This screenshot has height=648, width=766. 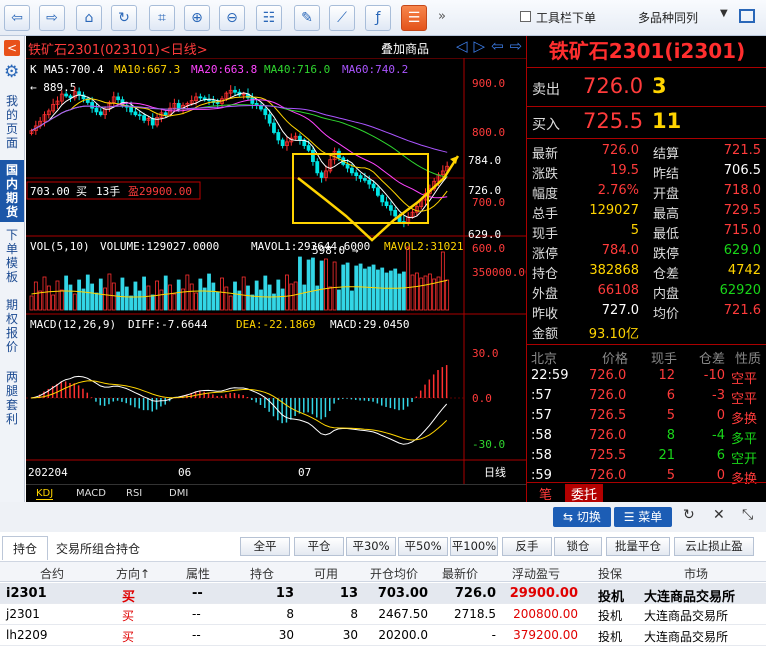 I want to click on action-button-5: 反手, so click(x=527, y=546).